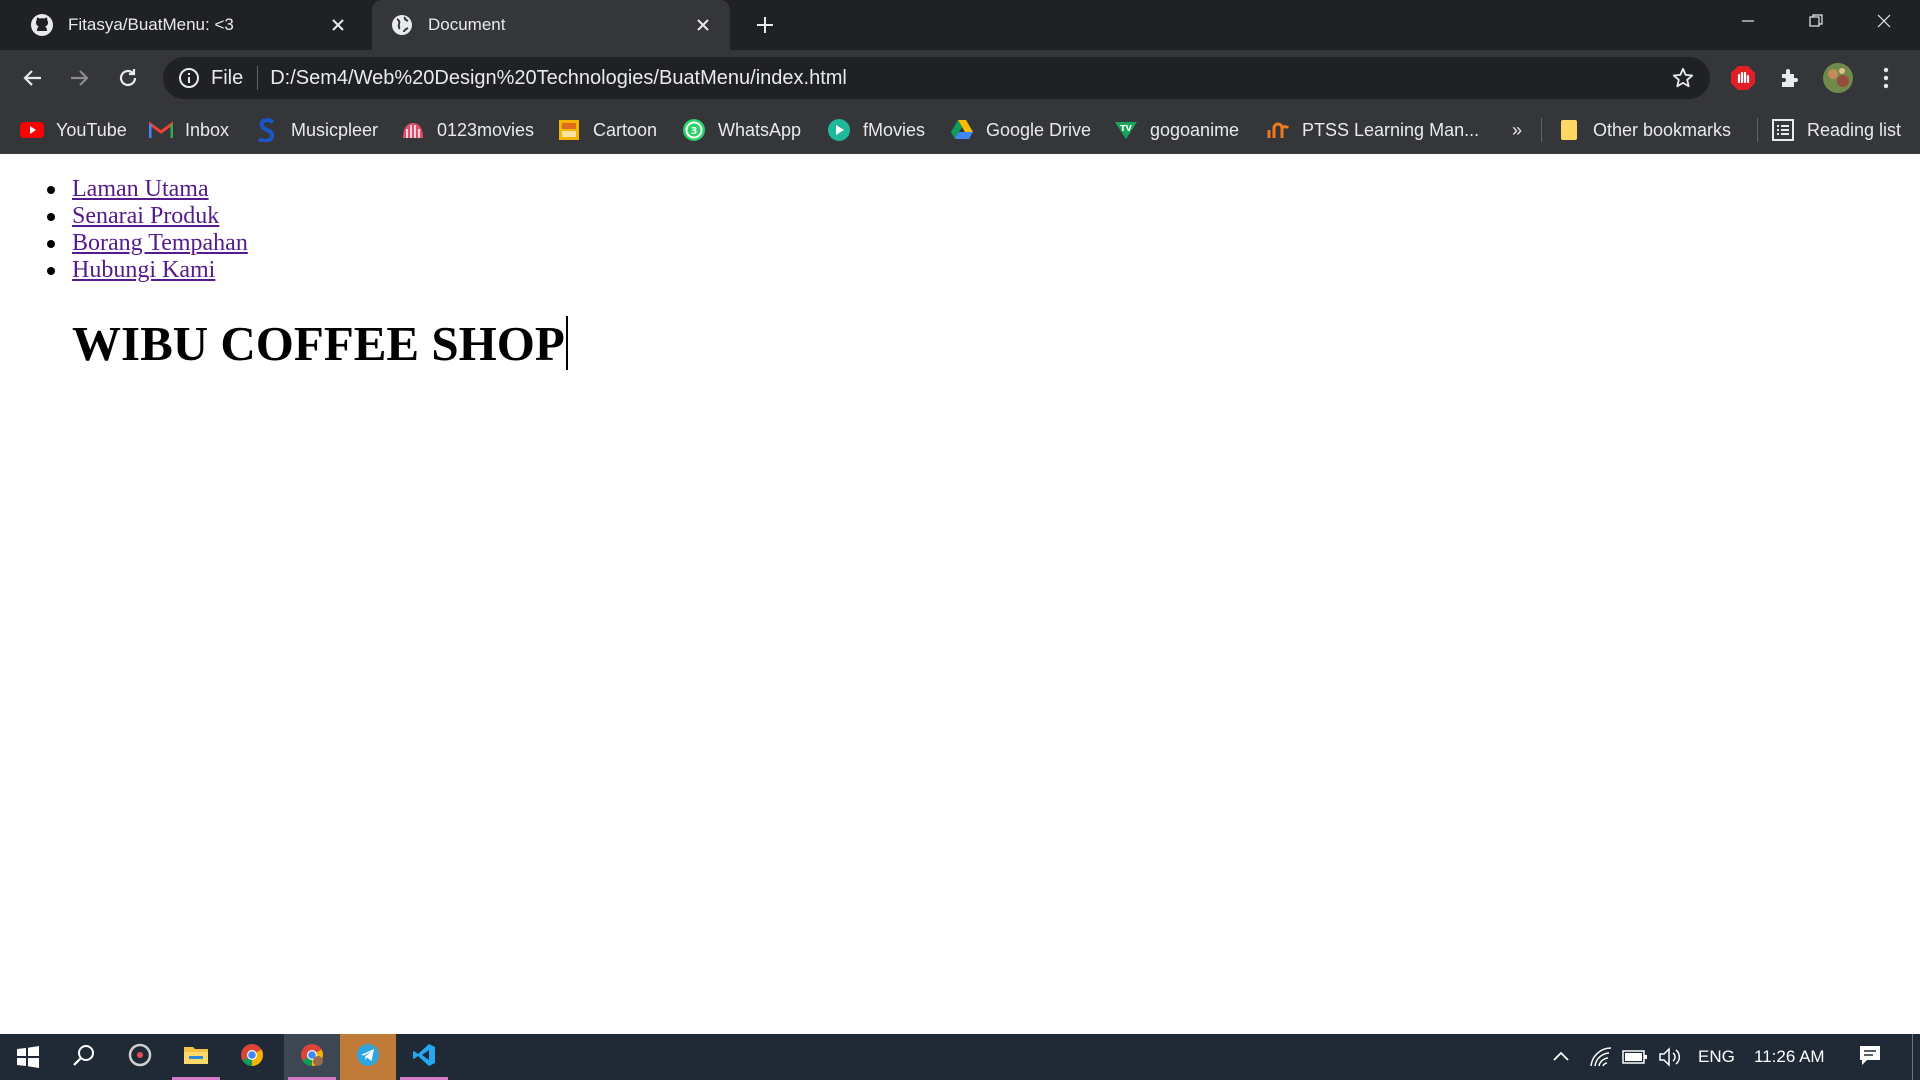 This screenshot has width=1920, height=1080. I want to click on chrome-icon, so click(252, 1057).